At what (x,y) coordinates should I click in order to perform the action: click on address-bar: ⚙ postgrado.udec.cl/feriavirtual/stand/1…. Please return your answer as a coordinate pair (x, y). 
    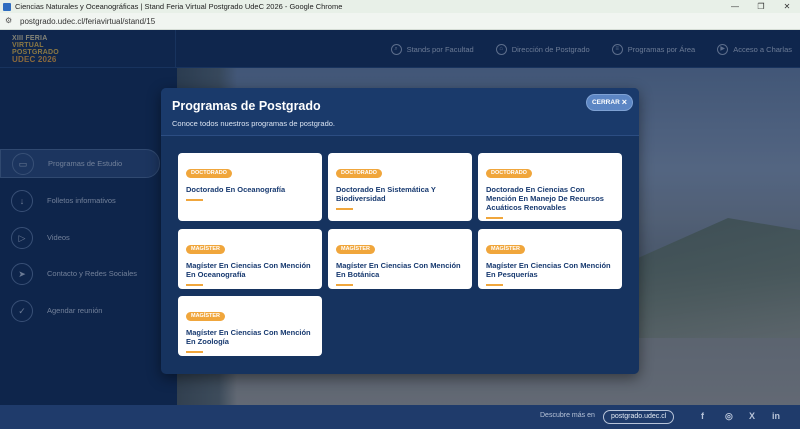
    Looking at the image, I should click on (400, 21).